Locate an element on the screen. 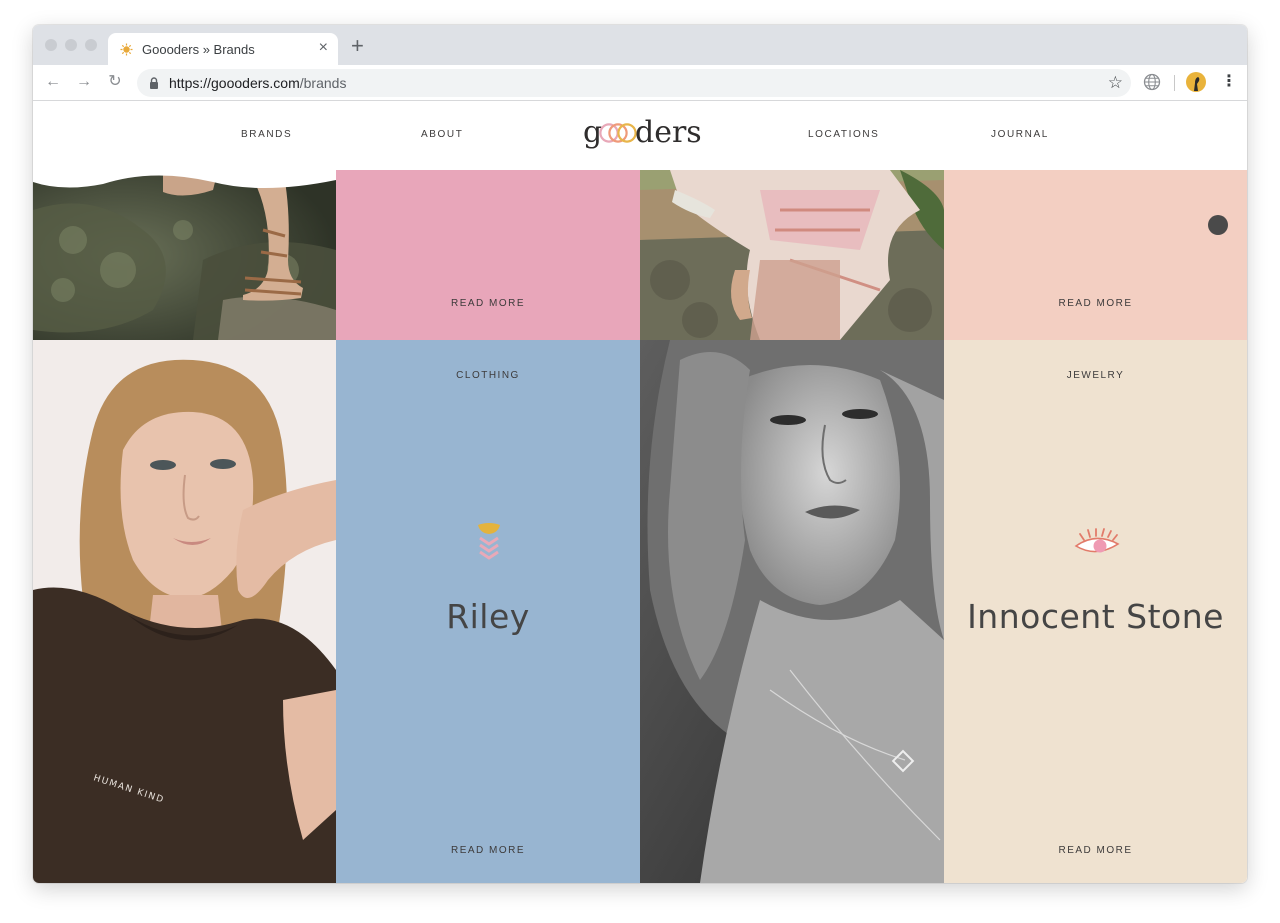  back-icon: ← is located at coordinates (53, 82).